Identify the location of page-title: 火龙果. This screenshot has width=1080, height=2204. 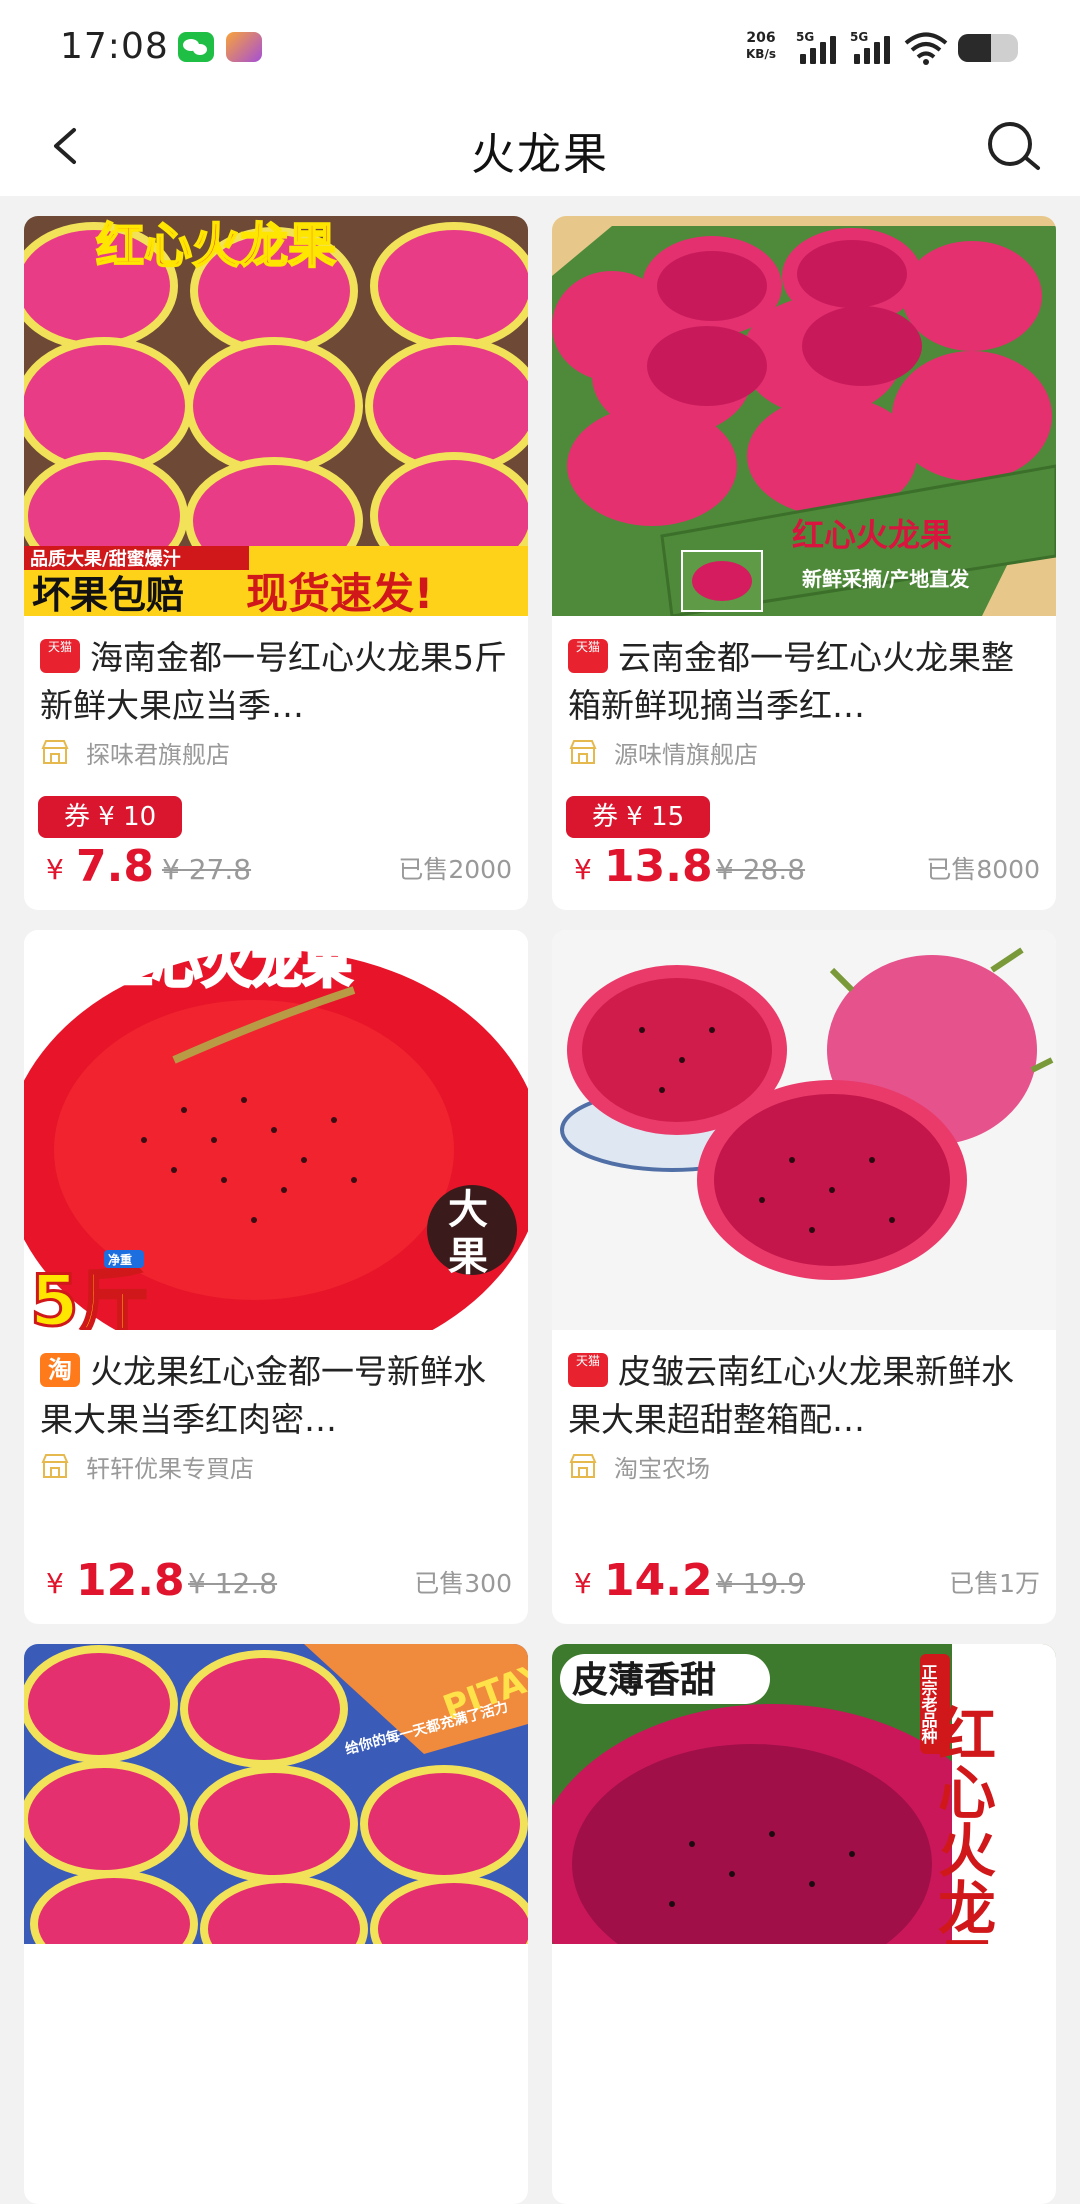
(540, 154).